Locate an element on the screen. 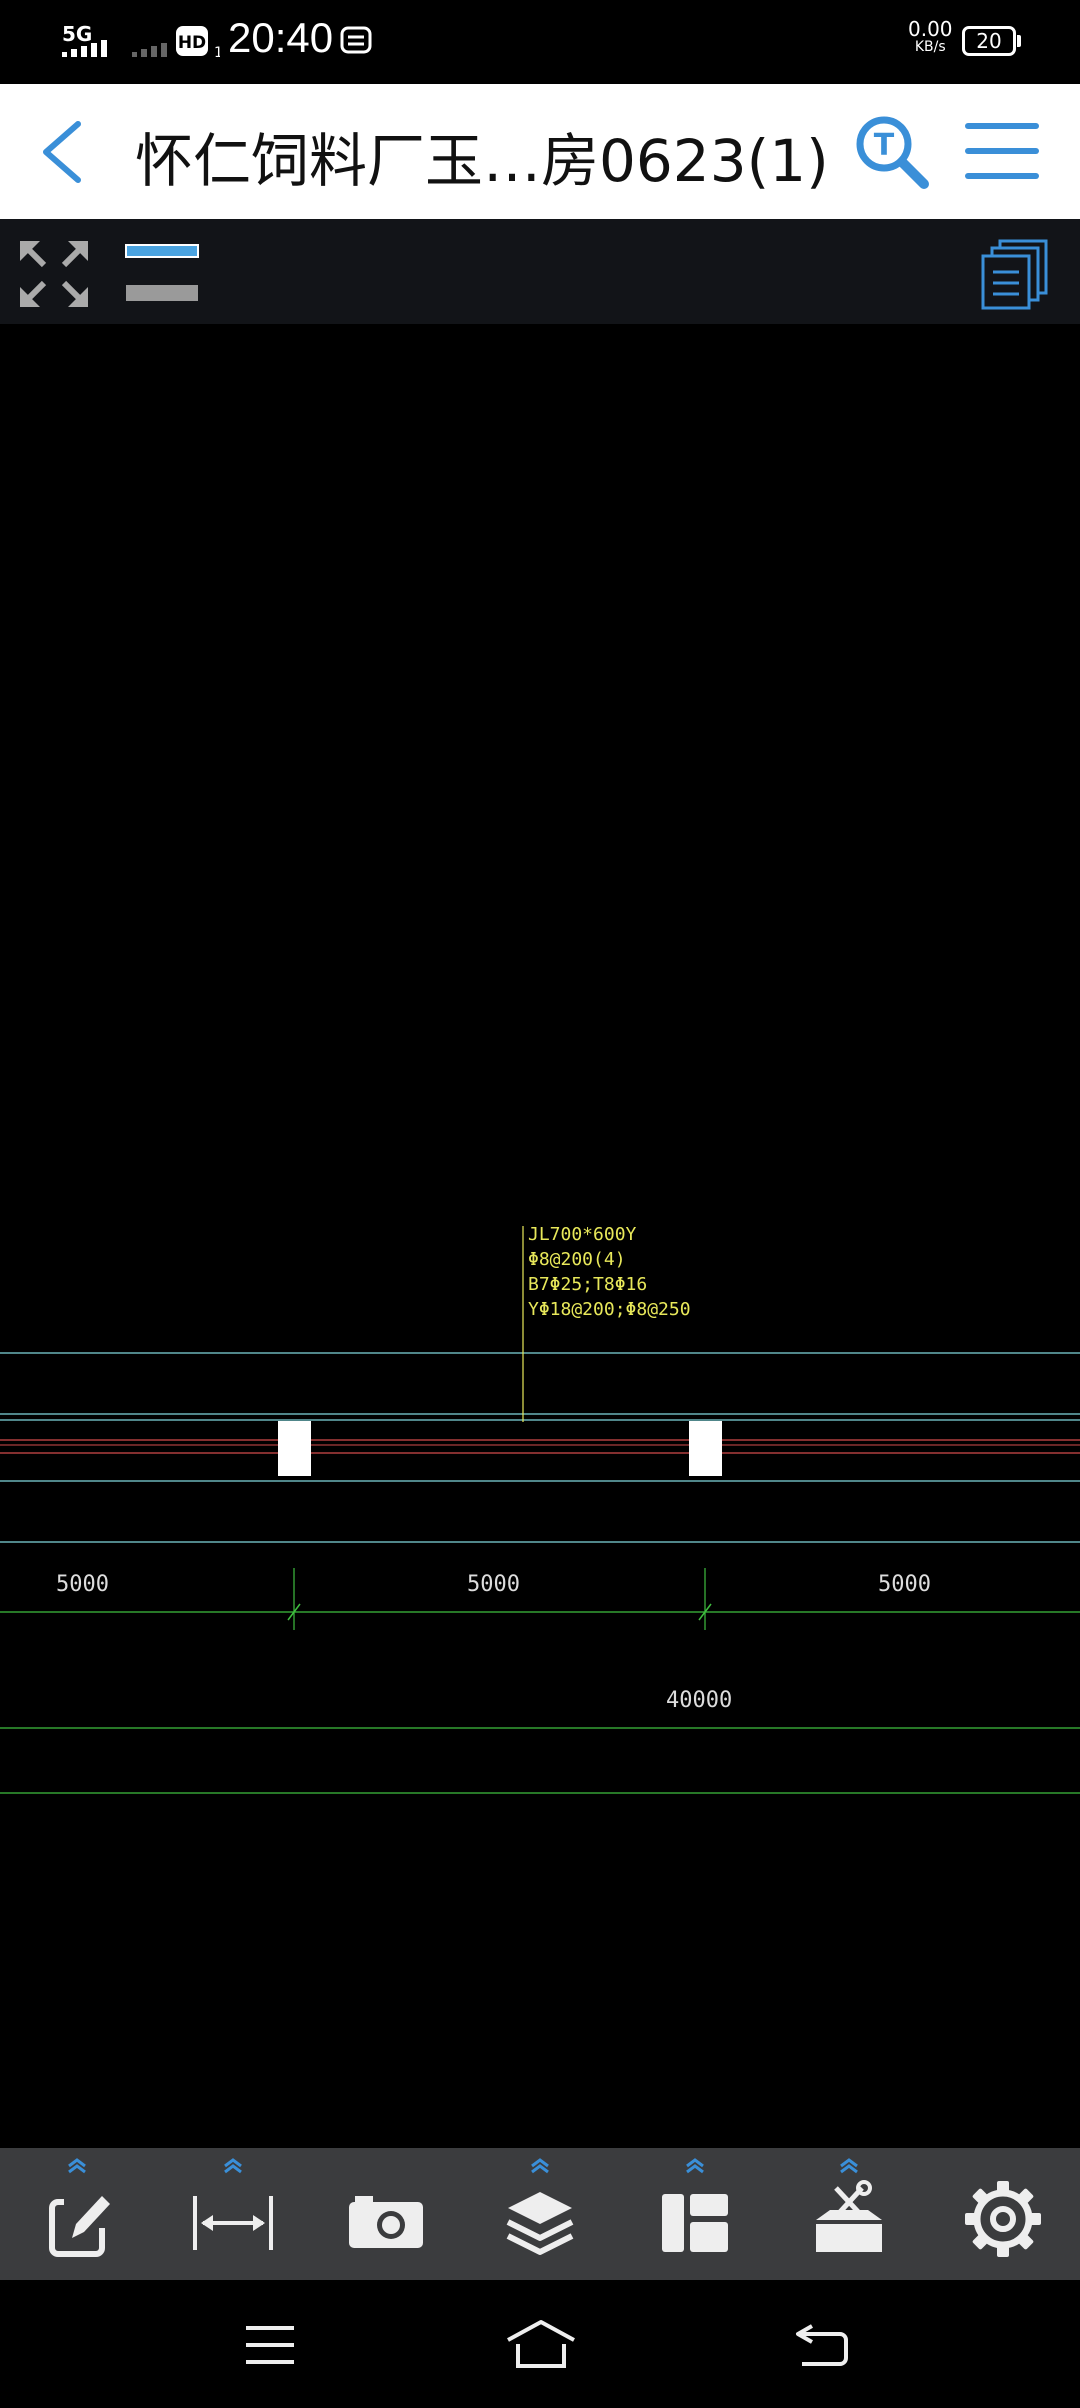 The width and height of the screenshot is (1080, 2408). battery-tip is located at coordinates (1019, 41).